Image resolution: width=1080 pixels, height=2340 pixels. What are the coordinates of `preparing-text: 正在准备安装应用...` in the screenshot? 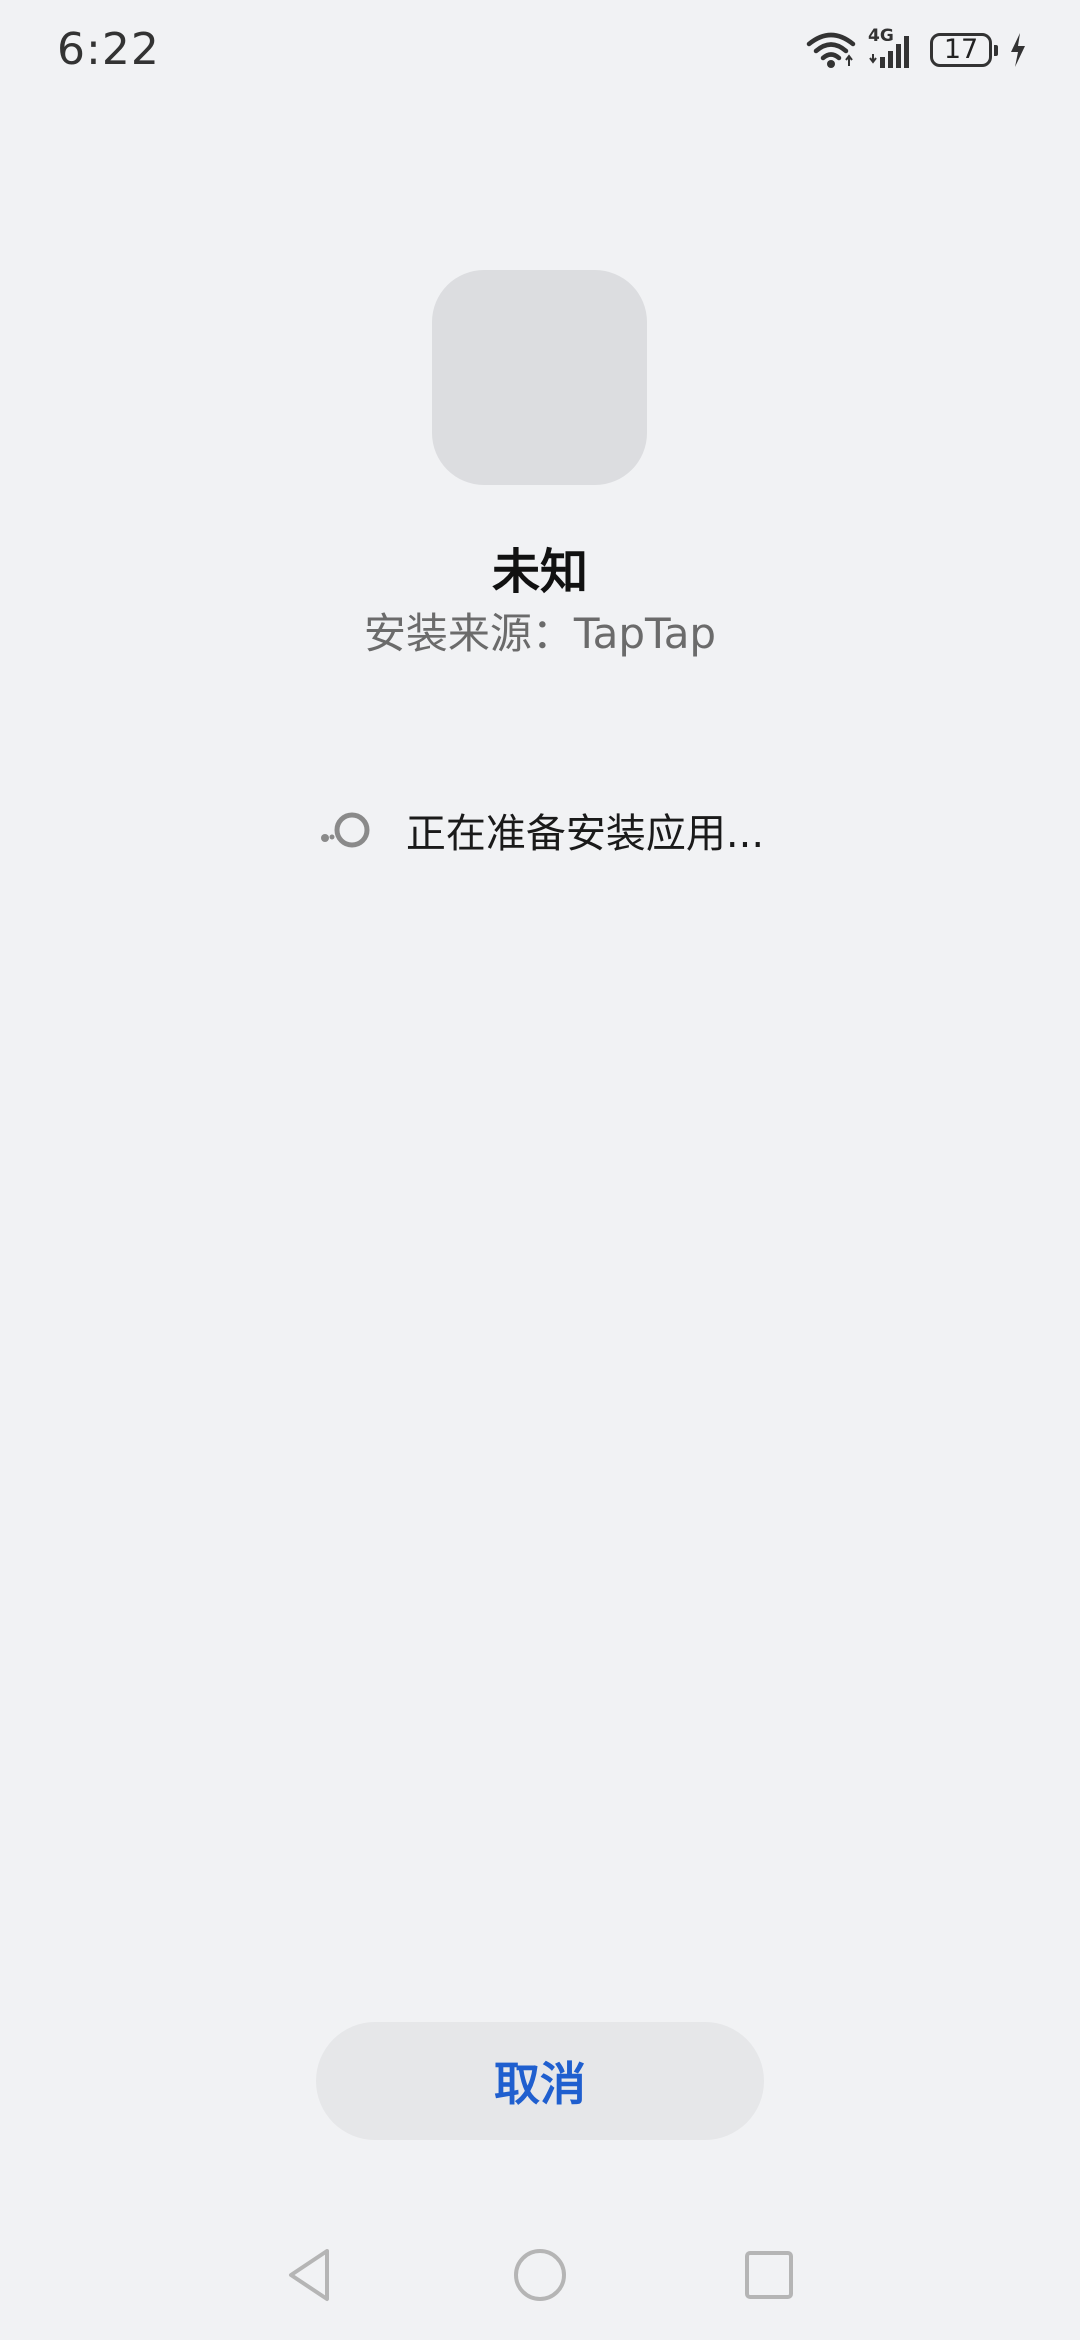 It's located at (585, 834).